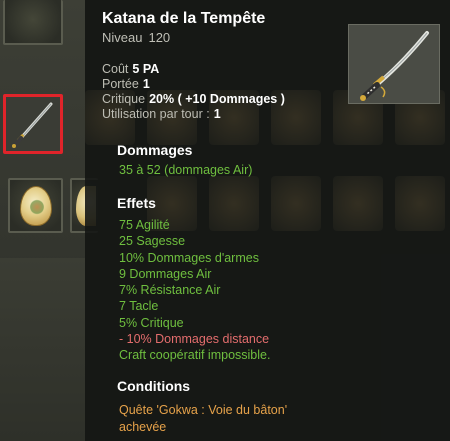  I want to click on stat-uses-per-turn: Utilisation par tour :1, so click(161, 114).